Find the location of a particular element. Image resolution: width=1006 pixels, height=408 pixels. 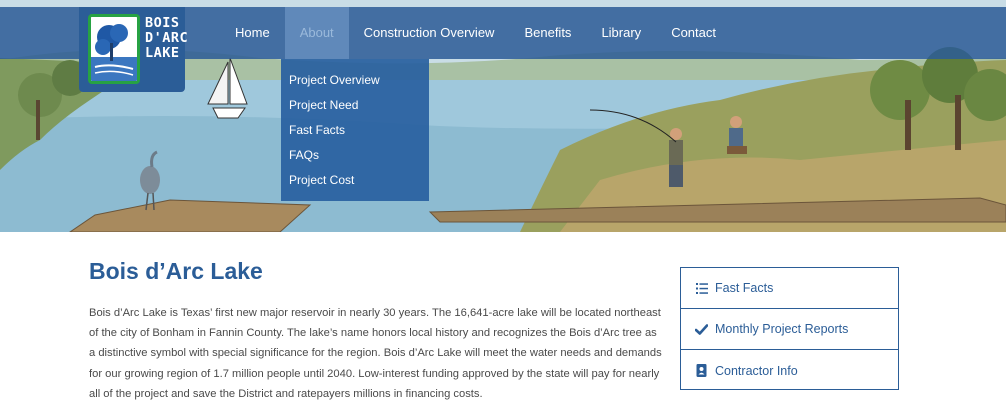

dropdown-item-fast-facts: Fast Facts is located at coordinates (355, 130).